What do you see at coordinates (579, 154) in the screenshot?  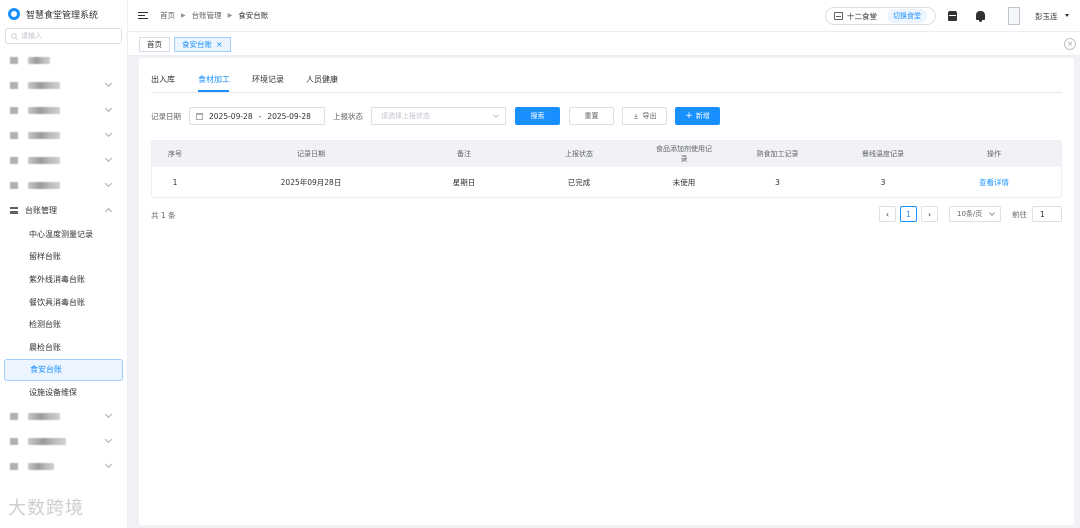 I see `col-report-status: 上报状态` at bounding box center [579, 154].